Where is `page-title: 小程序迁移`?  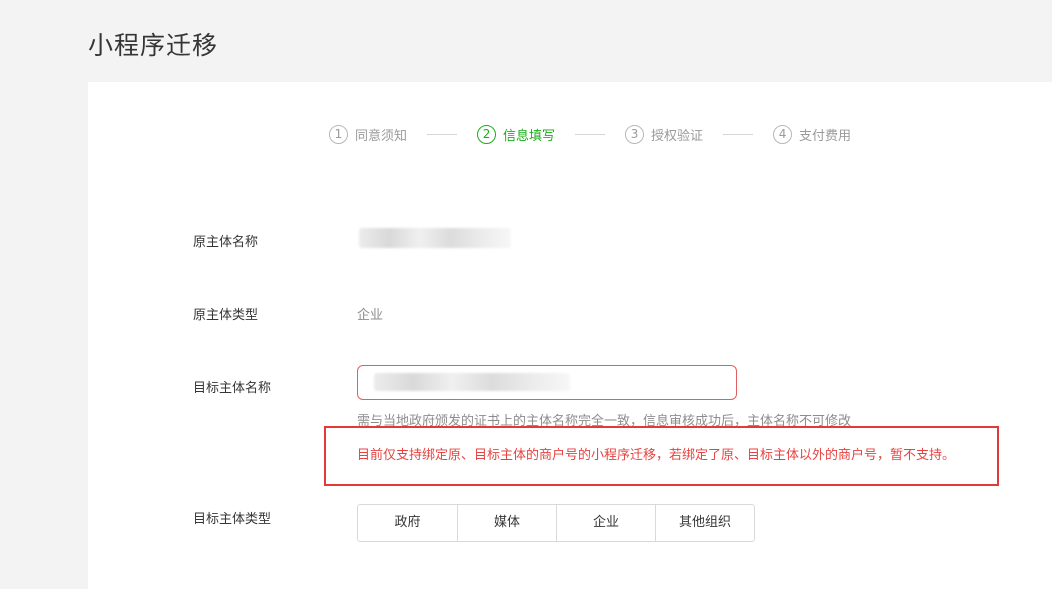
page-title: 小程序迁移 is located at coordinates (153, 45).